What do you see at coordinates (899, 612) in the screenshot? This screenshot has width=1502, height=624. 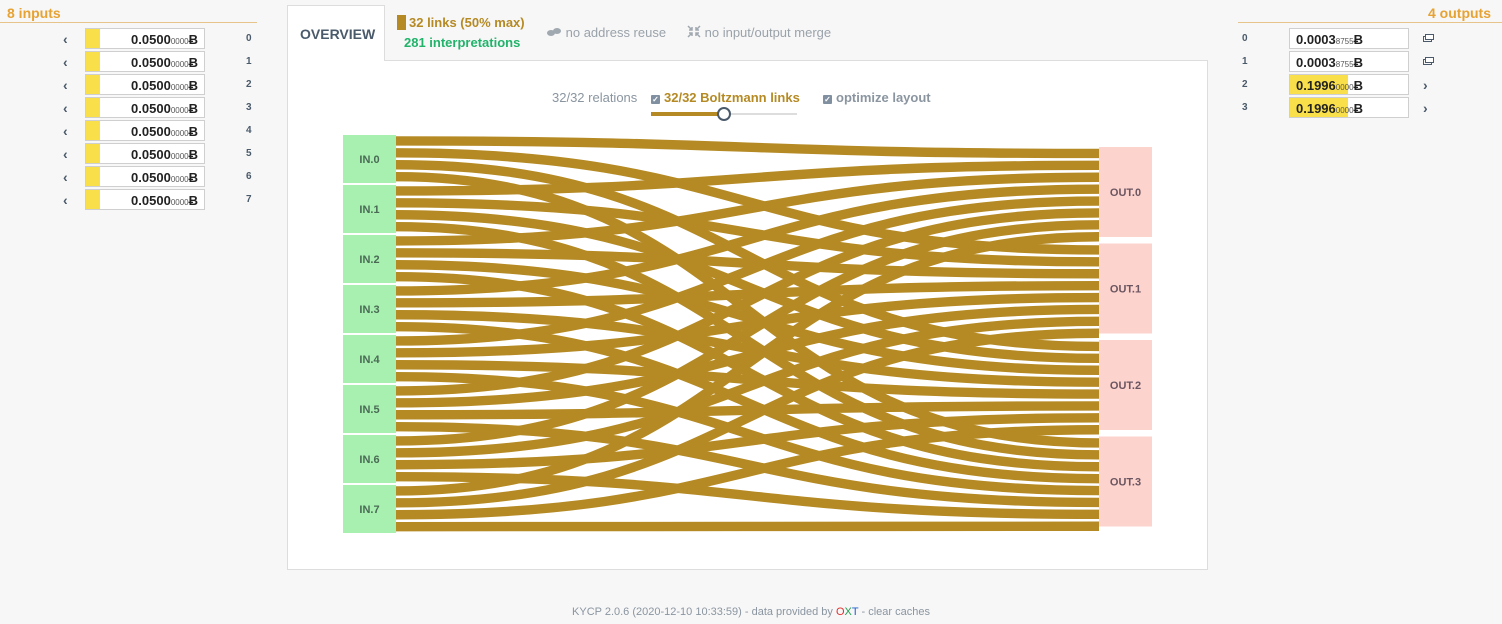 I see `clear-caches-link: clear caches` at bounding box center [899, 612].